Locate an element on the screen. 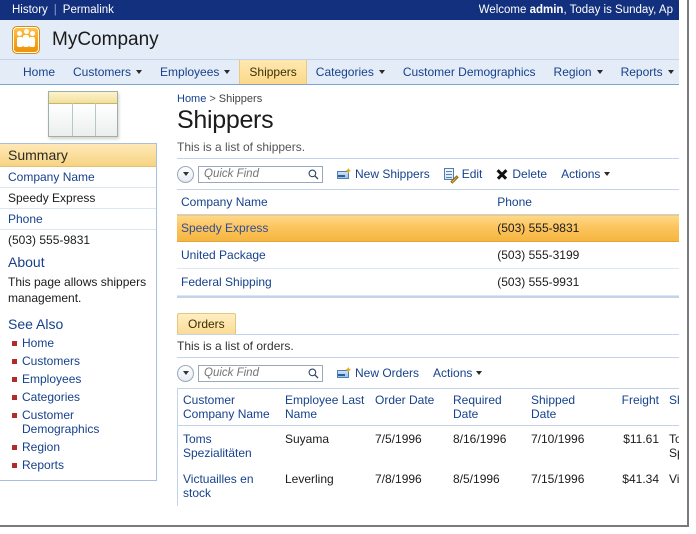 Image resolution: width=696 pixels, height=534 pixels. welcome-prefix: Welcome is located at coordinates (504, 10).